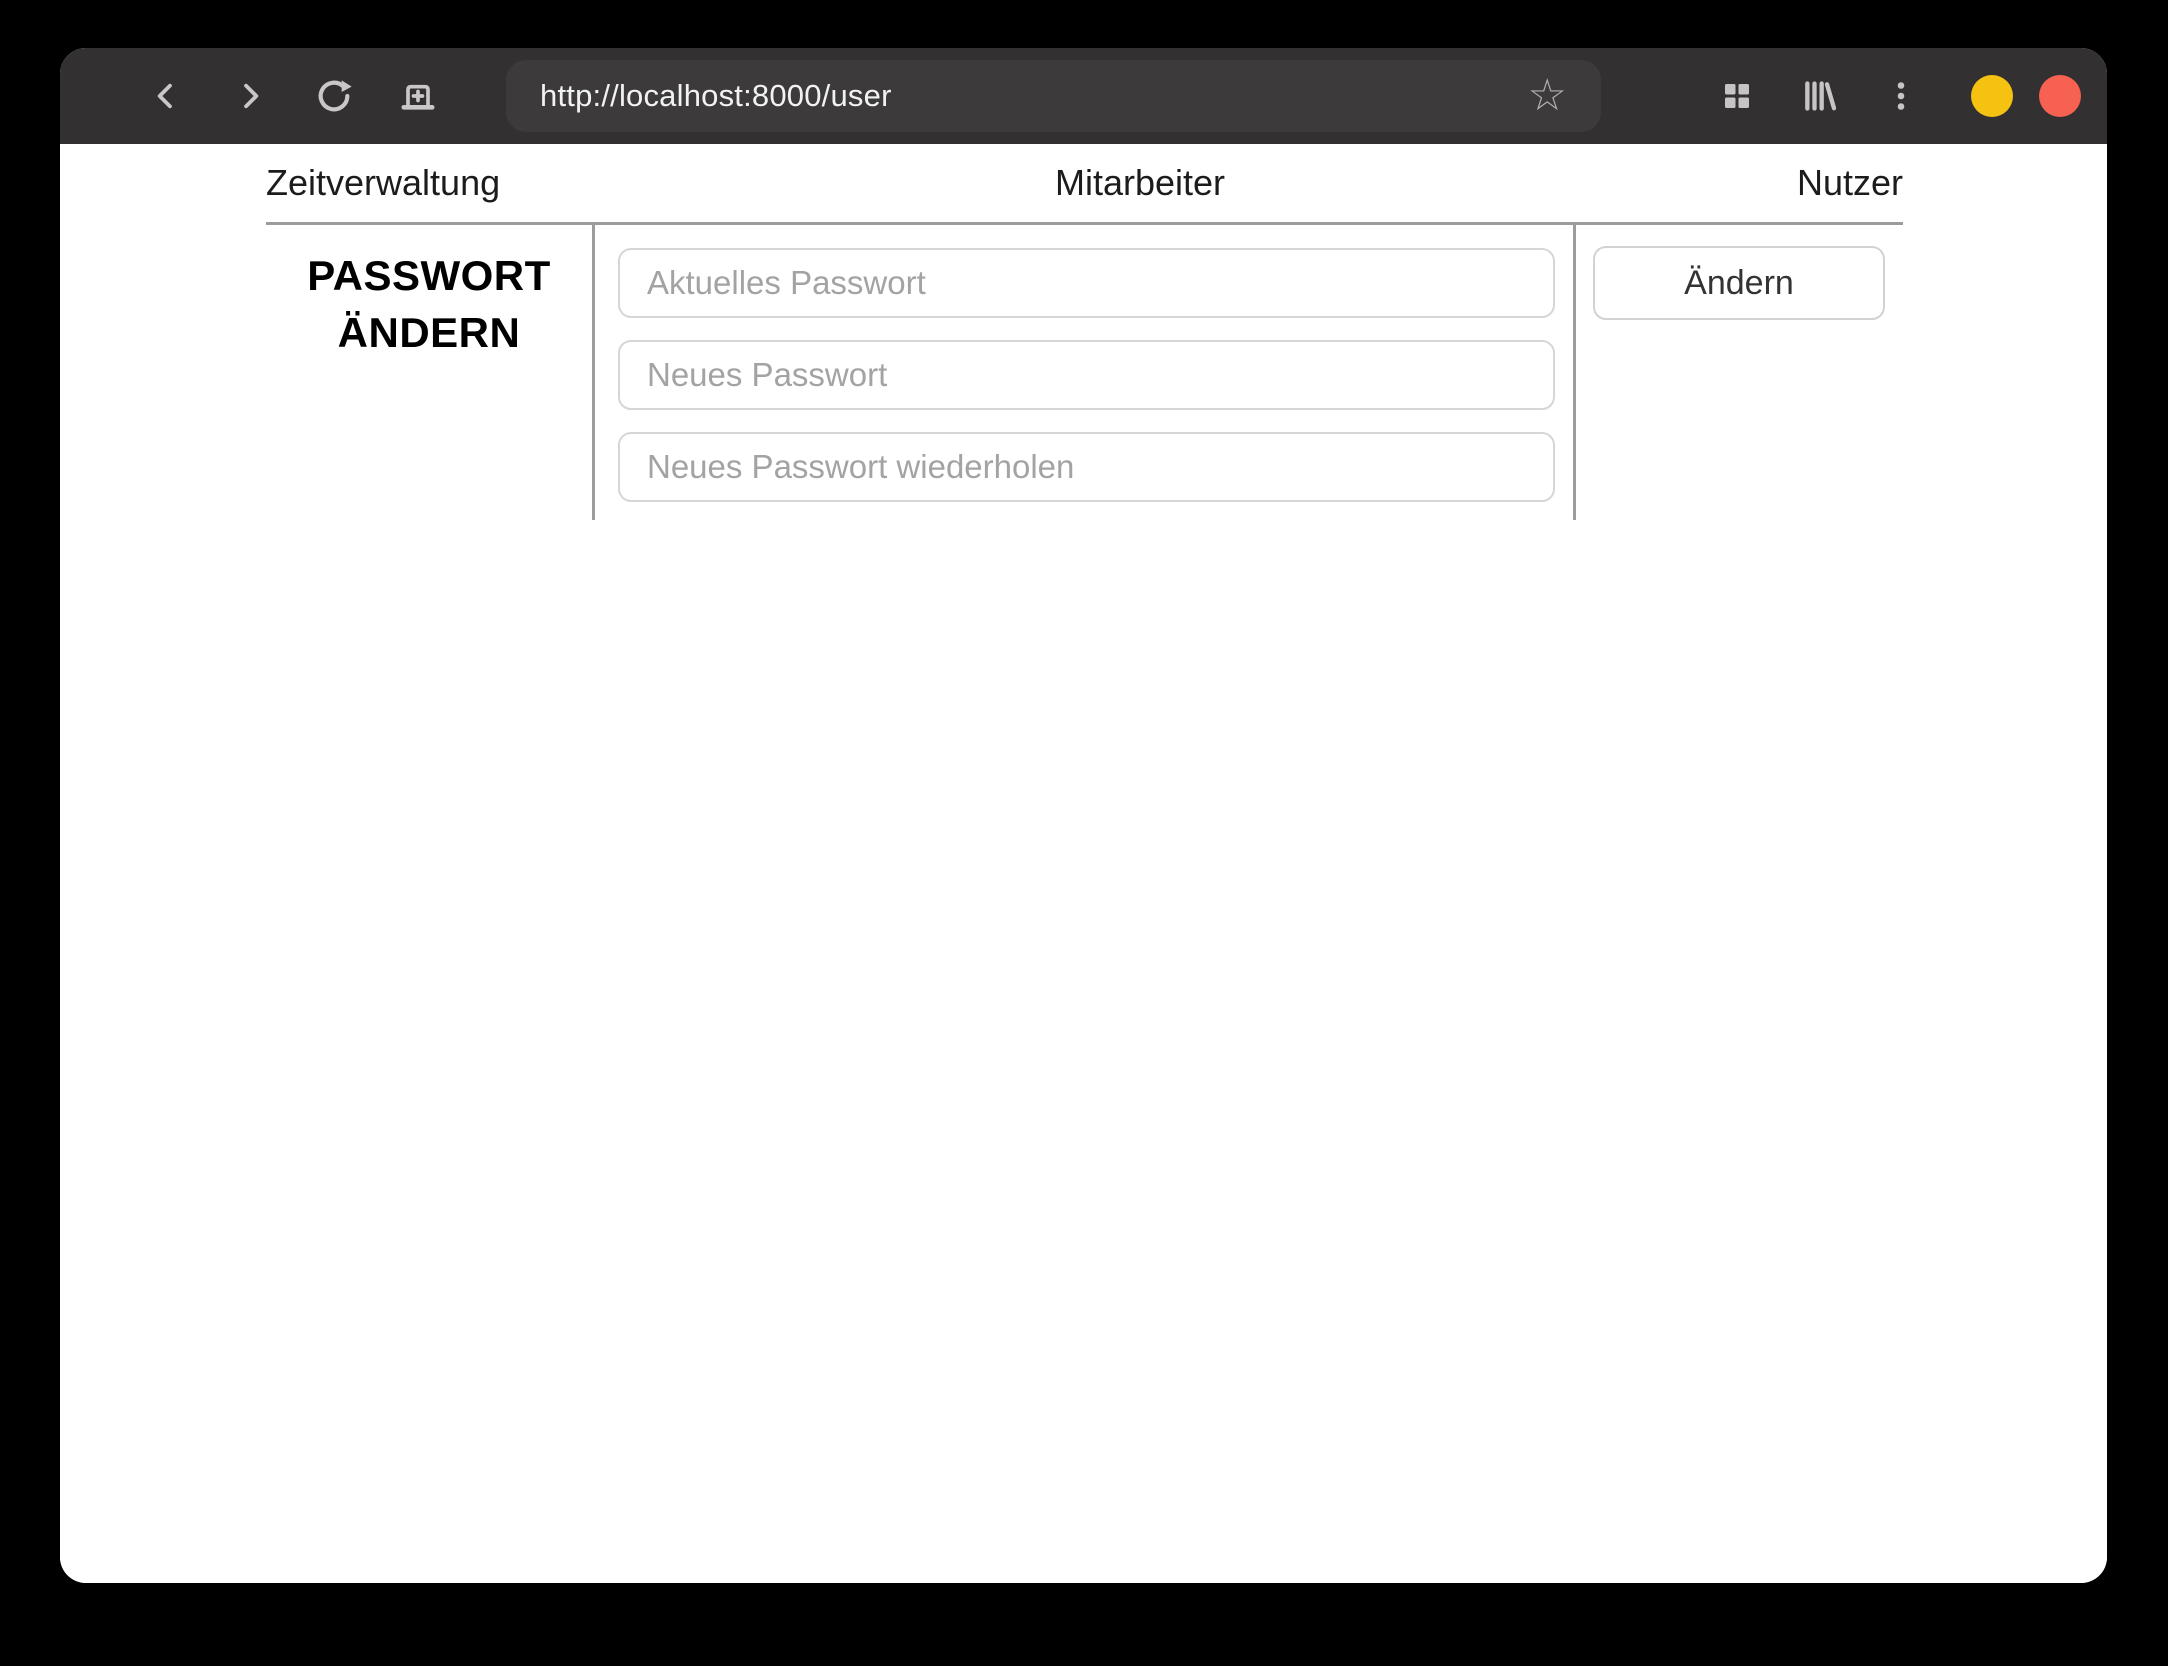 This screenshot has width=2168, height=1666. What do you see at coordinates (1992, 96) in the screenshot?
I see `minimize-window-button` at bounding box center [1992, 96].